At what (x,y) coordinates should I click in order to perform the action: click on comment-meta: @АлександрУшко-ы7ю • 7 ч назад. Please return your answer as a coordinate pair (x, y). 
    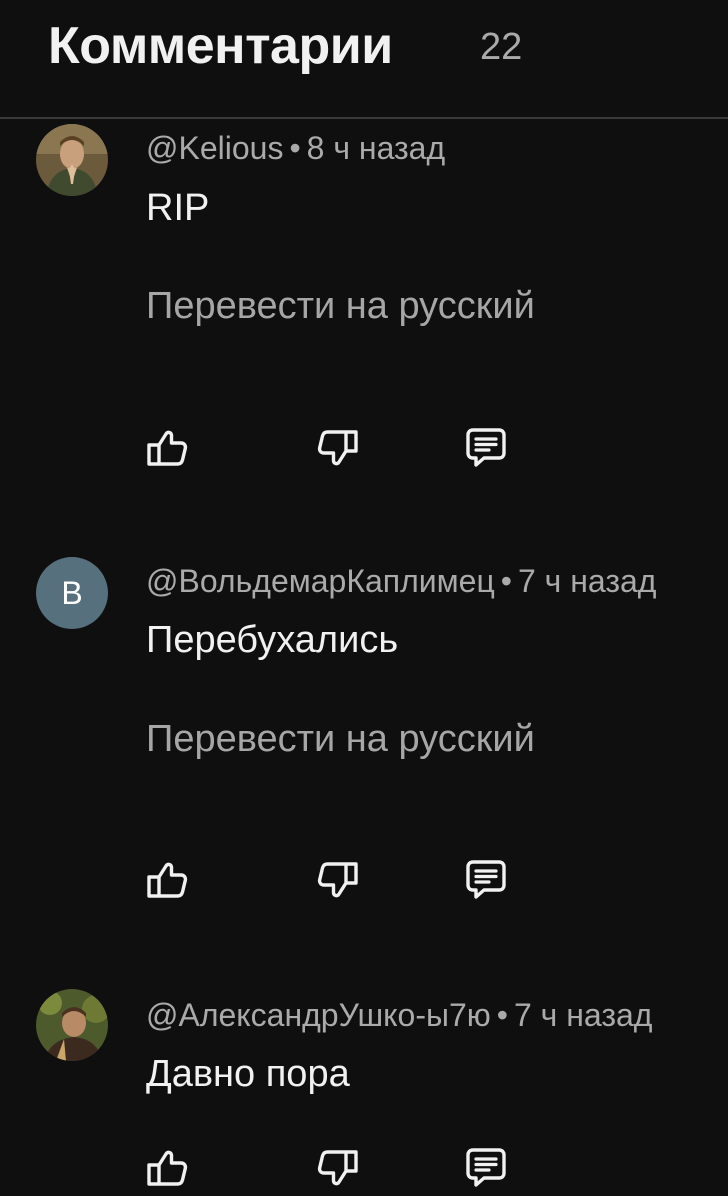
    Looking at the image, I should click on (399, 1015).